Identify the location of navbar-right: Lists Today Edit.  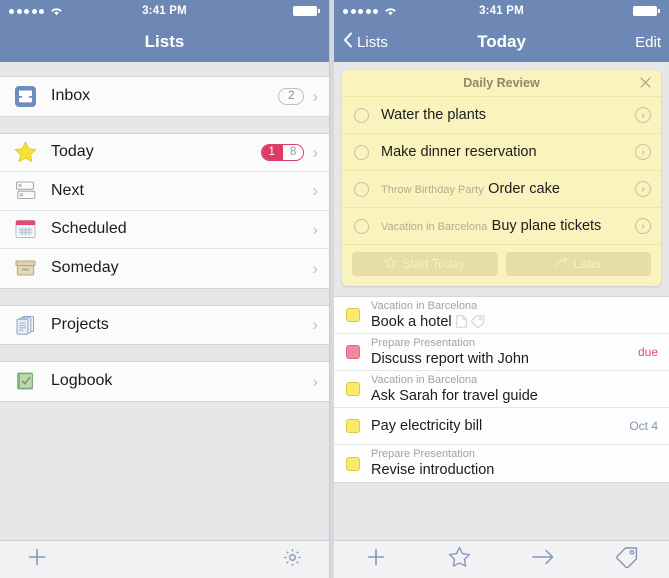
(501, 42).